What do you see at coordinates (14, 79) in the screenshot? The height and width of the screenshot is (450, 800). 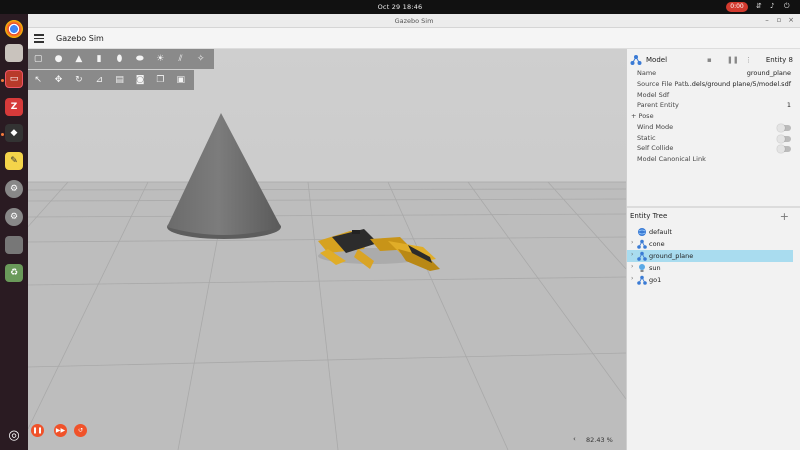 I see `terminal-icon: ▭` at bounding box center [14, 79].